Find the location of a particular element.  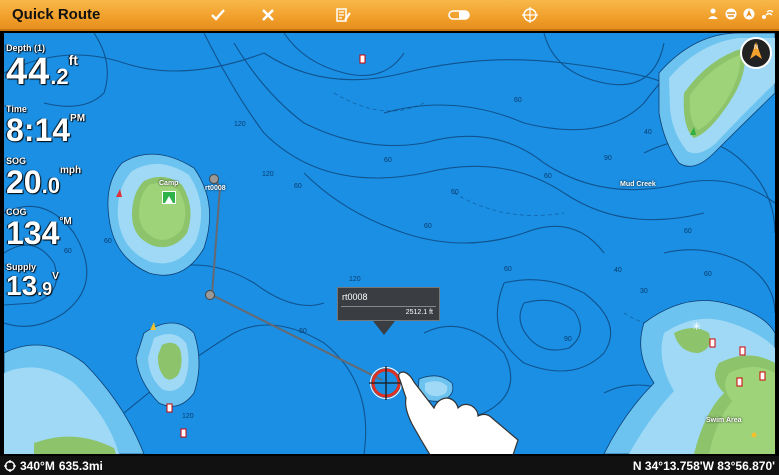

route-start-label: rt0008 is located at coordinates (215, 188).